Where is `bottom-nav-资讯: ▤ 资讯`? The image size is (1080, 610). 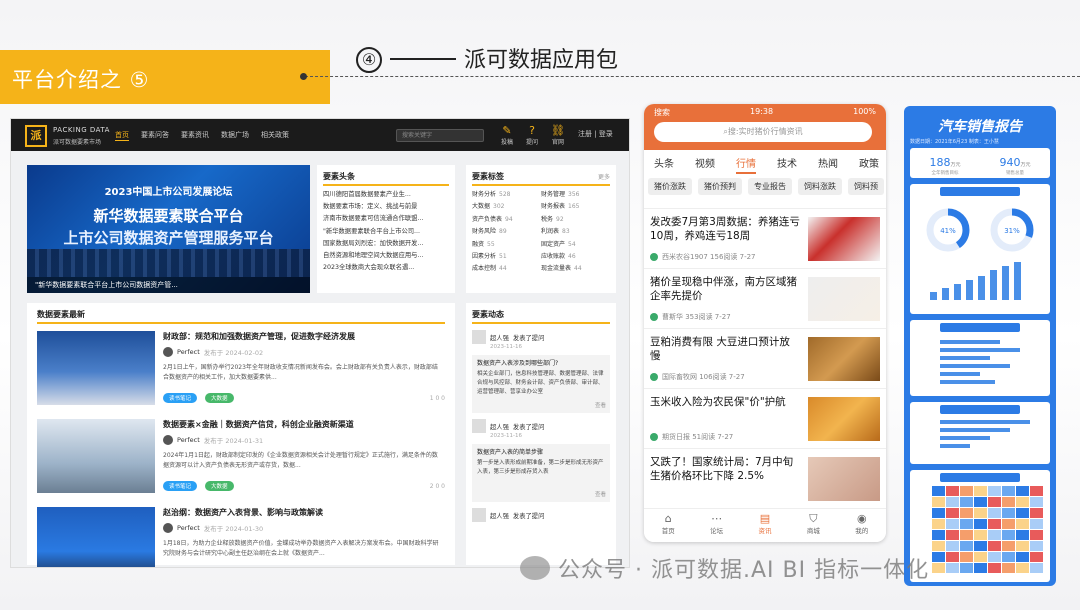 bottom-nav-资讯: ▤ 资讯 is located at coordinates (764, 527).